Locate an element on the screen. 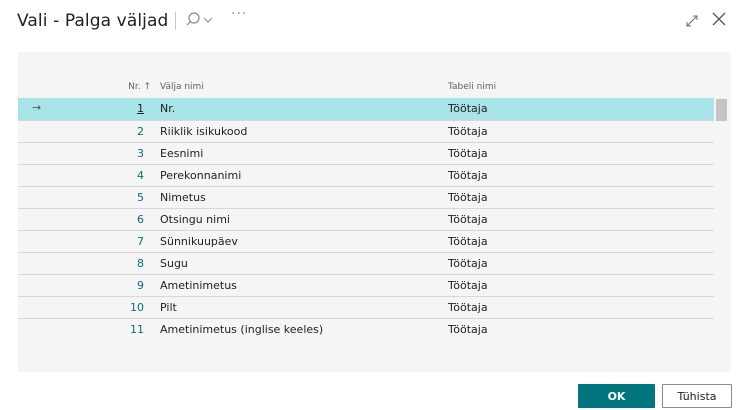  row-nr-link: 9 is located at coordinates (140, 285).